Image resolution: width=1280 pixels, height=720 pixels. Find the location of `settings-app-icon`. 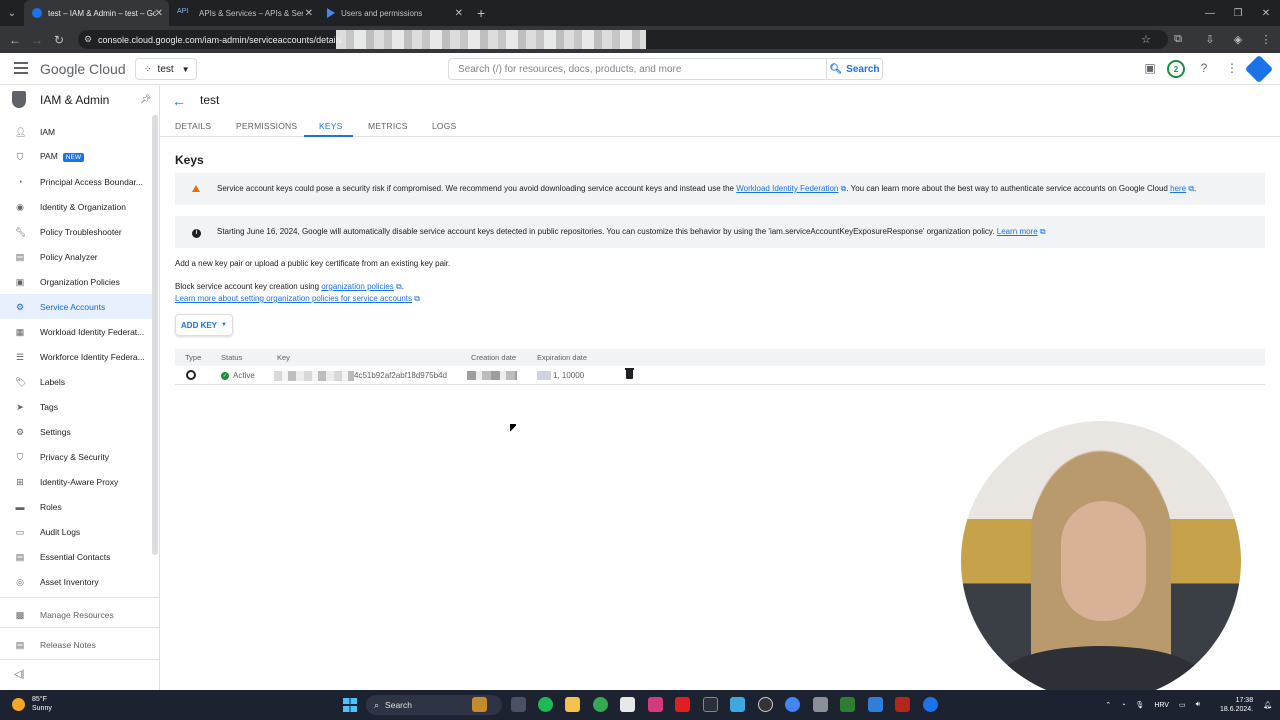

settings-app-icon is located at coordinates (820, 704).